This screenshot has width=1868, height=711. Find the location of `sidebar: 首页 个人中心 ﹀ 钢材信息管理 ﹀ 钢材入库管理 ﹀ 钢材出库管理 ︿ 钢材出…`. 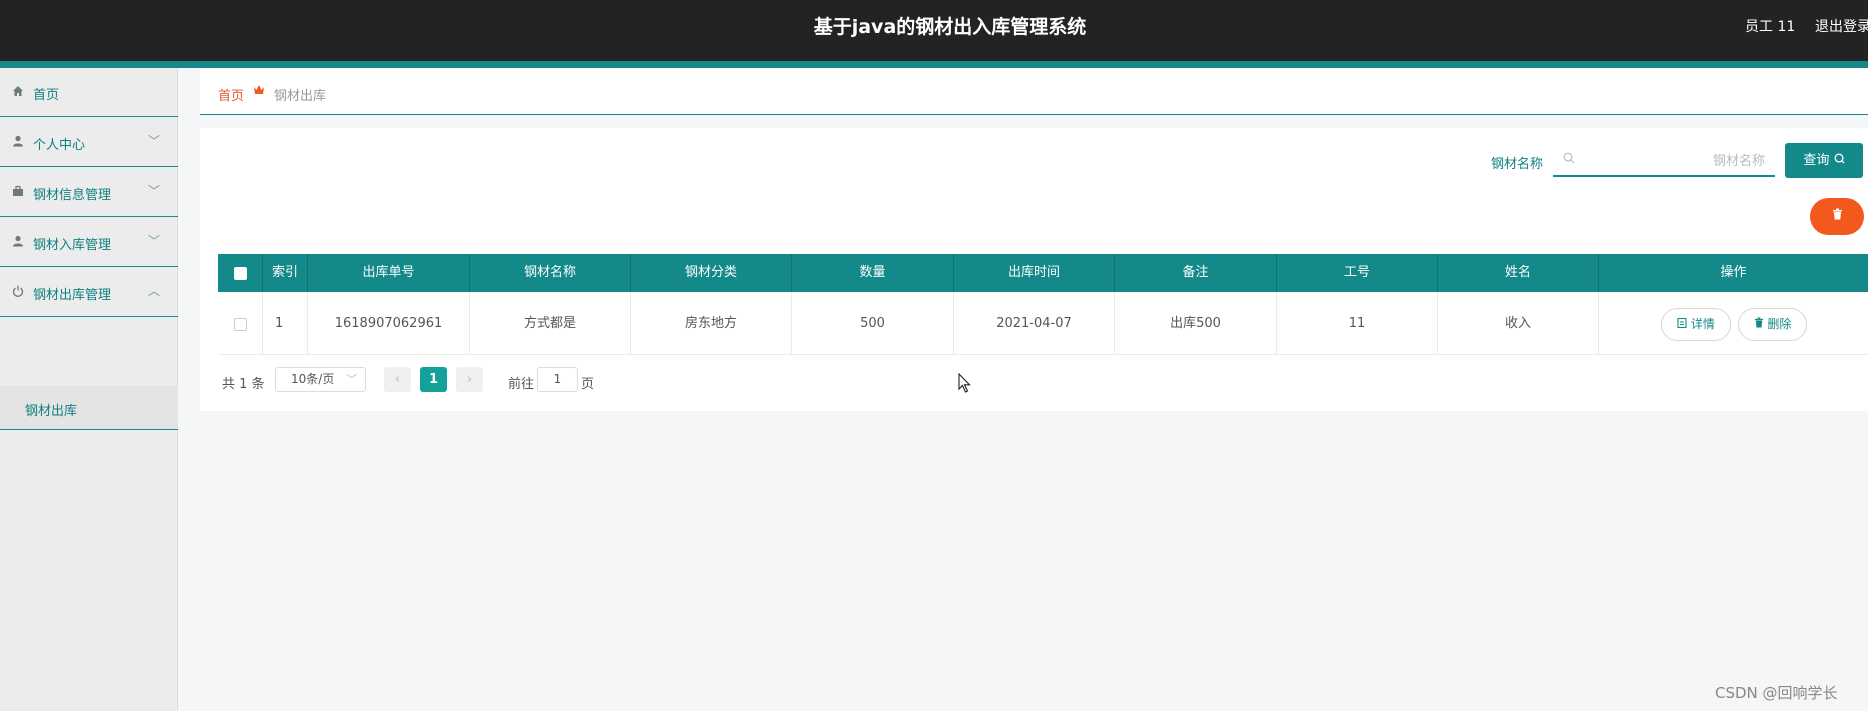

sidebar: 首页 个人中心 ﹀ 钢材信息管理 ﹀ 钢材入库管理 ﹀ 钢材出库管理 ︿ 钢材出… is located at coordinates (89, 389).